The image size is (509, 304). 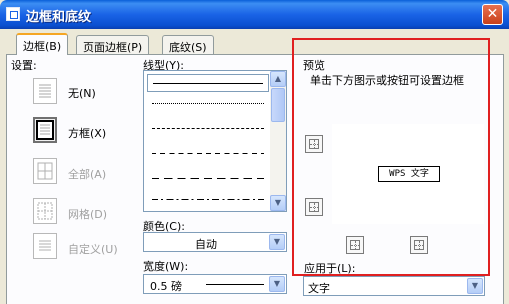 I want to click on setting-custom-button, so click(x=45, y=246).